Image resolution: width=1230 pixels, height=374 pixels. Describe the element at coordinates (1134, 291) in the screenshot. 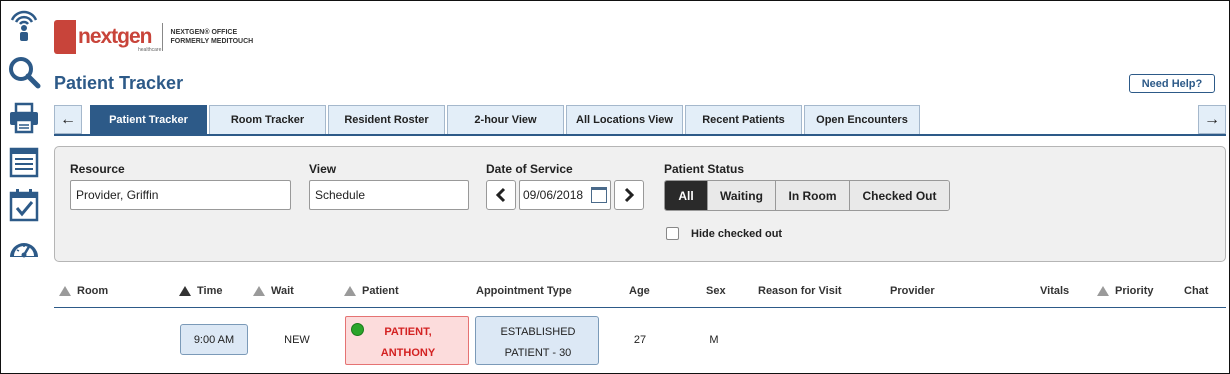

I see `column-header-priority-label: Priority` at that location.